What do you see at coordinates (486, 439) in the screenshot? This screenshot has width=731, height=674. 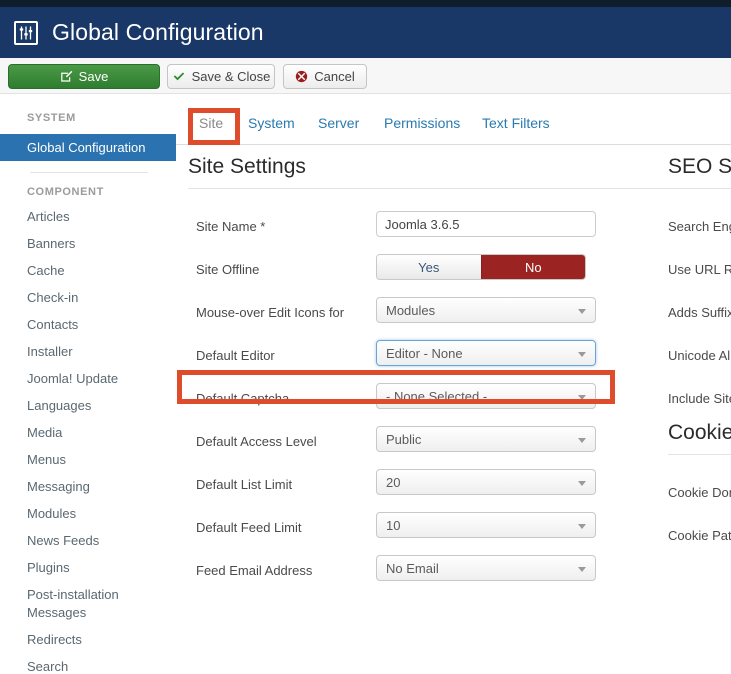 I see `default-access-level-select: Public` at bounding box center [486, 439].